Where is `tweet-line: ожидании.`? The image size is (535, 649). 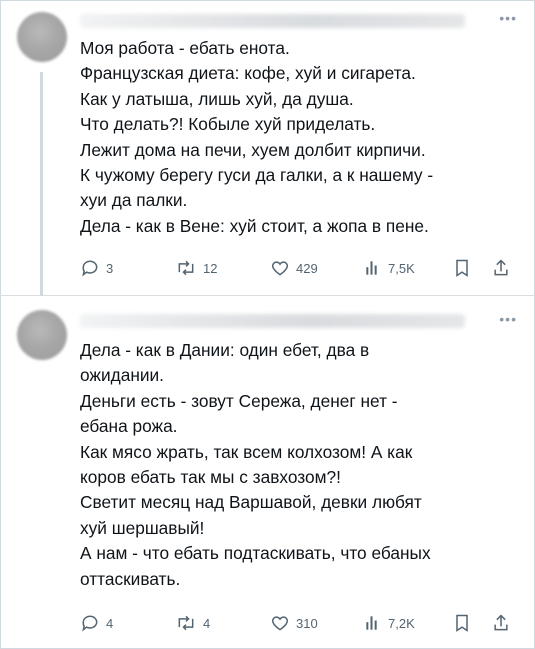
tweet-line: ожидании. is located at coordinates (122, 375).